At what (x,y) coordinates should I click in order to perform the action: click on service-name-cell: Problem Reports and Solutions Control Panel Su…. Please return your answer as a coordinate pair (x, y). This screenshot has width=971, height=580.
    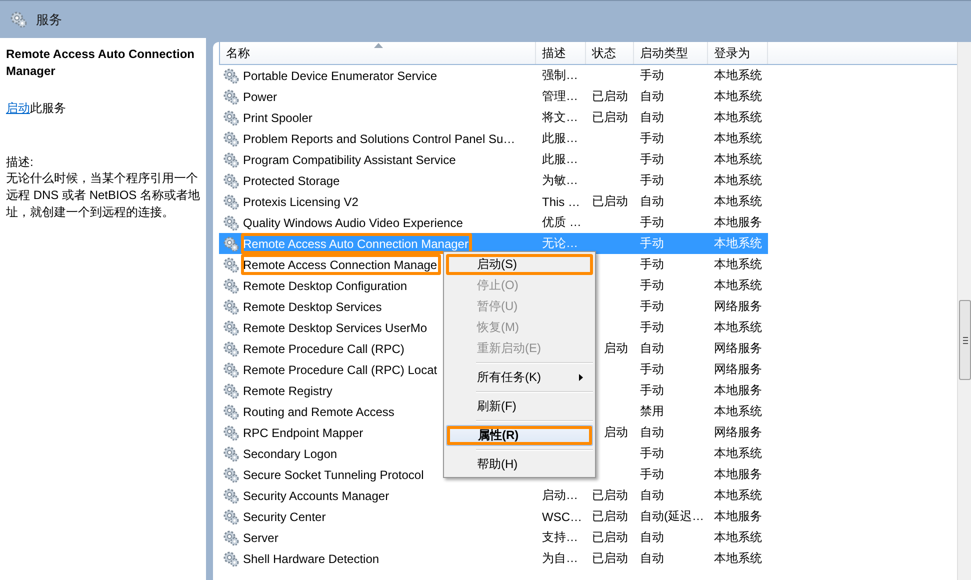
    Looking at the image, I should click on (380, 138).